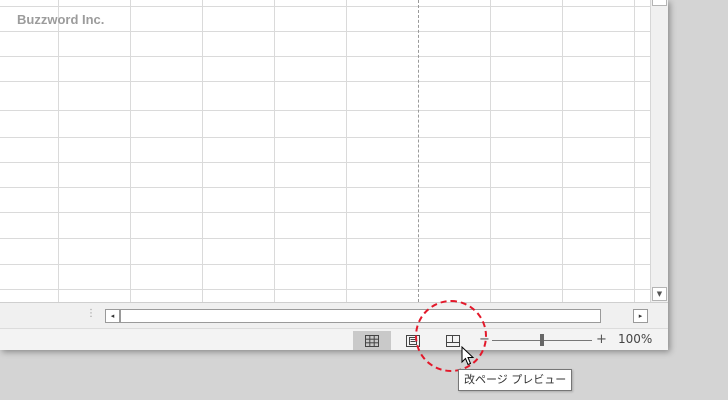 This screenshot has height=400, width=728. Describe the element at coordinates (635, 339) in the screenshot. I see `zoom-level: 100%` at that location.